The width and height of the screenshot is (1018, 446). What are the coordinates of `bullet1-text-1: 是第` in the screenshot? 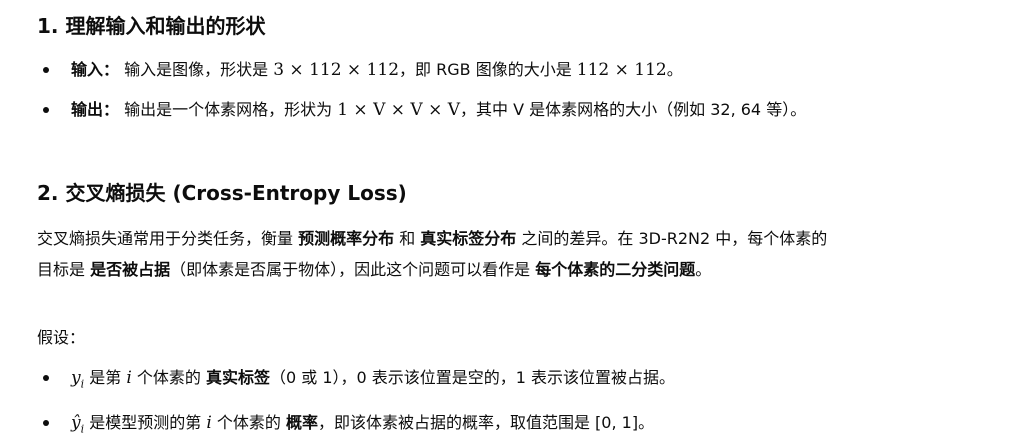 It's located at (105, 377).